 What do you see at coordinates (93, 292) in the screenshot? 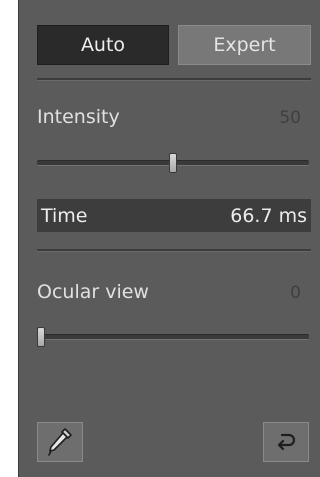
I see `ocular-view-label: Ocular view` at bounding box center [93, 292].